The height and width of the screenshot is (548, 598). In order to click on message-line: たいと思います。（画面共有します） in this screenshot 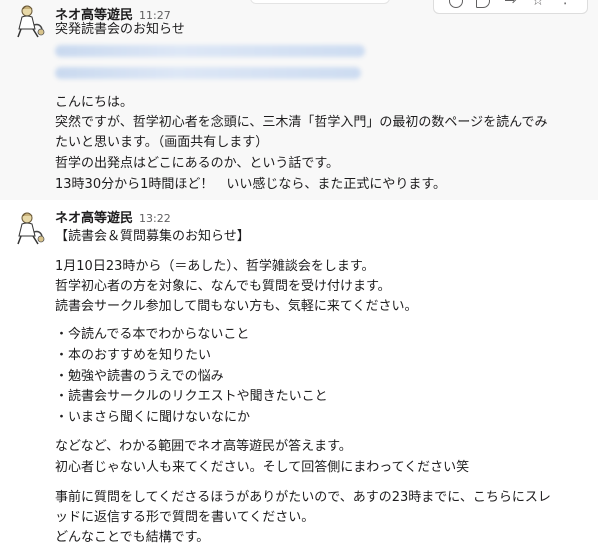, I will do `click(162, 142)`.